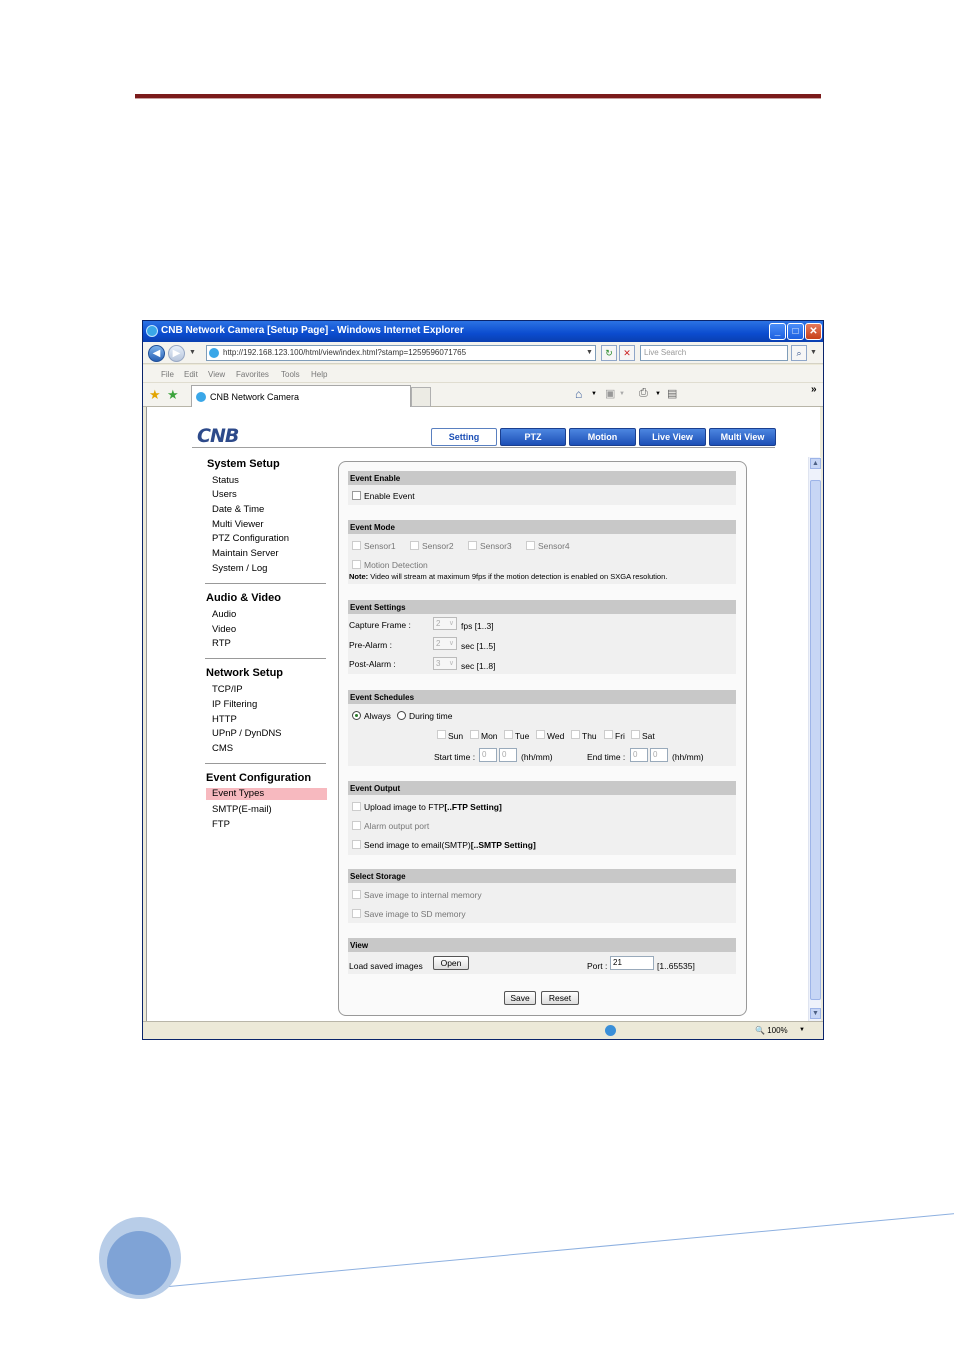 Image resolution: width=954 pixels, height=1350 pixels. Describe the element at coordinates (635, 734) in the screenshot. I see `day-sat-checkbox` at that location.